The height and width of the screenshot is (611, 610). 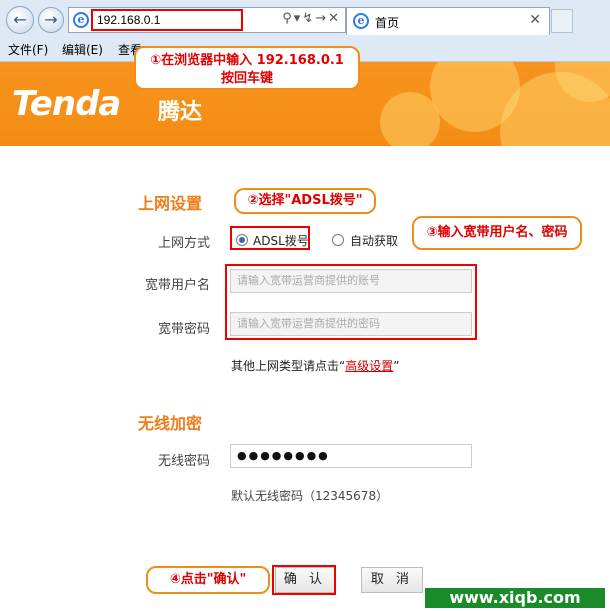 I want to click on step4-callout: ④点击"确认", so click(x=208, y=580).